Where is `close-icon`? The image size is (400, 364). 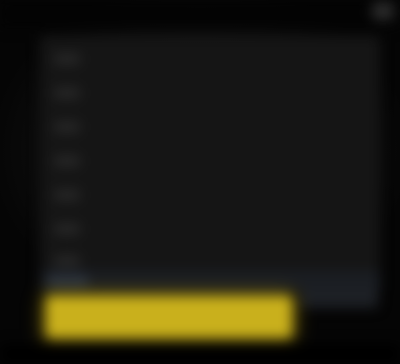
close-icon is located at coordinates (383, 11).